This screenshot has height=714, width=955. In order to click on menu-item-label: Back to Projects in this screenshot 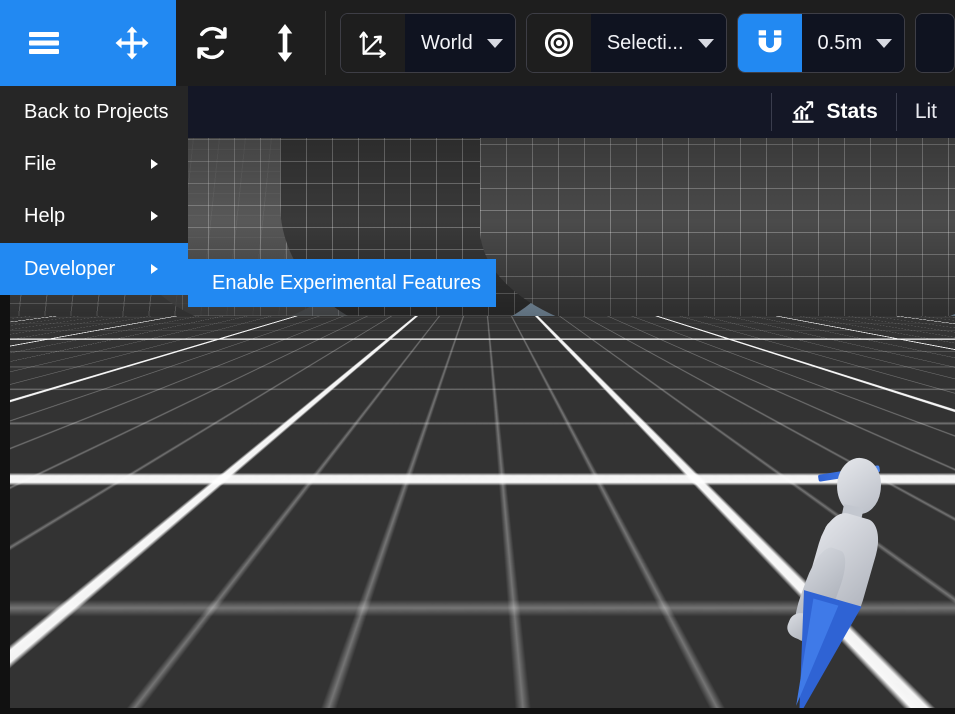, I will do `click(96, 111)`.